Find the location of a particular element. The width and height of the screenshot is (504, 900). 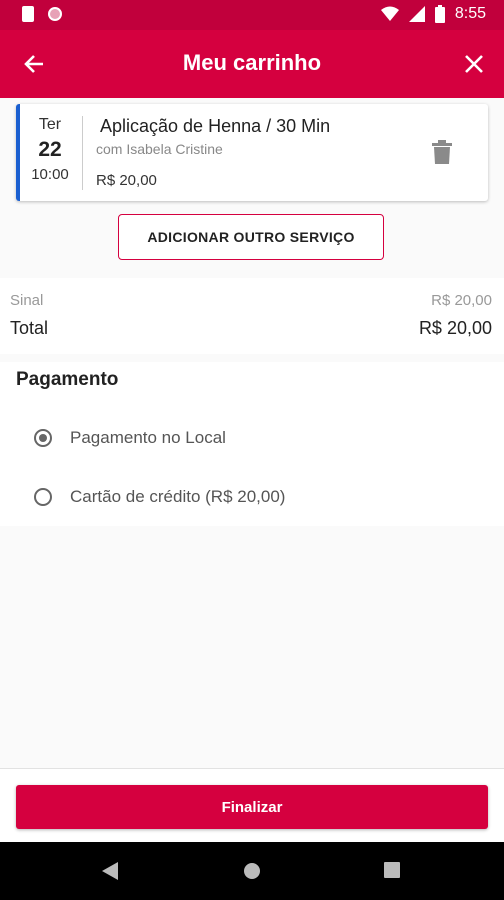

app-bar: Meu carrinho is located at coordinates (252, 64).